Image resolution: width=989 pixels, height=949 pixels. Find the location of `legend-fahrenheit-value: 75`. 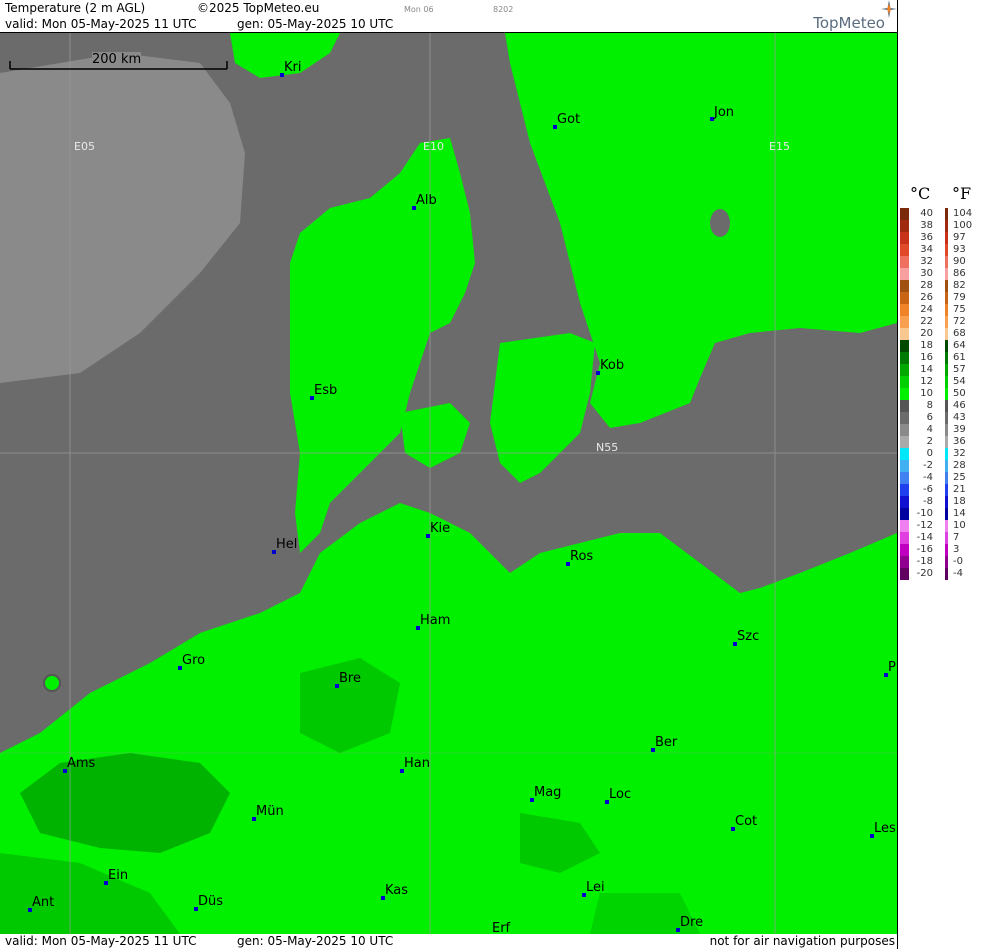

legend-fahrenheit-value: 75 is located at coordinates (959, 309).